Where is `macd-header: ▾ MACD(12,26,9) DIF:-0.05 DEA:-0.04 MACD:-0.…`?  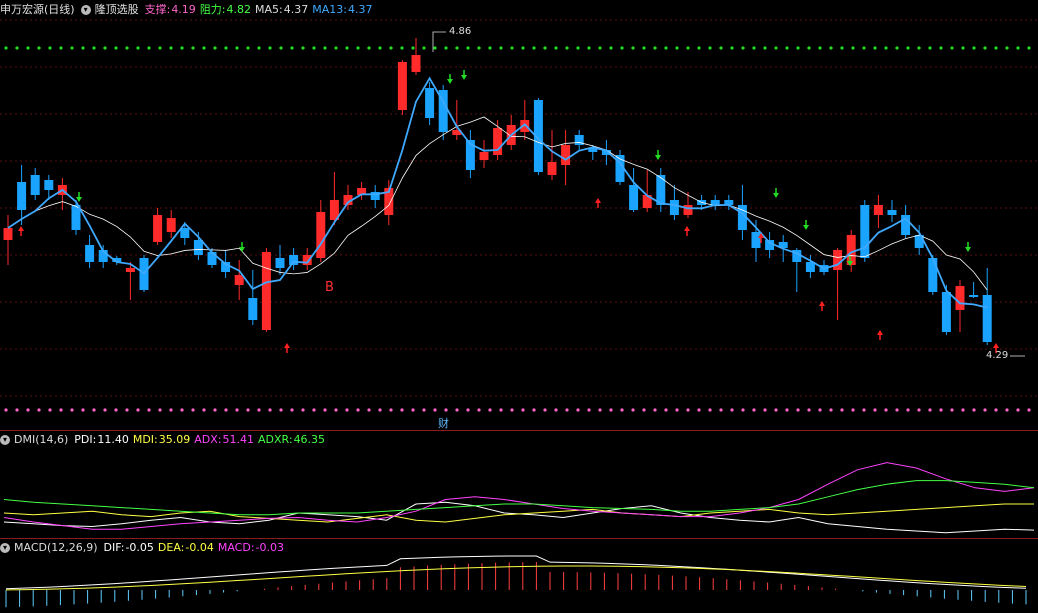
macd-header: ▾ MACD(12,26,9) DIF:-0.05 DEA:-0.04 MACD:-0.… is located at coordinates (144, 548).